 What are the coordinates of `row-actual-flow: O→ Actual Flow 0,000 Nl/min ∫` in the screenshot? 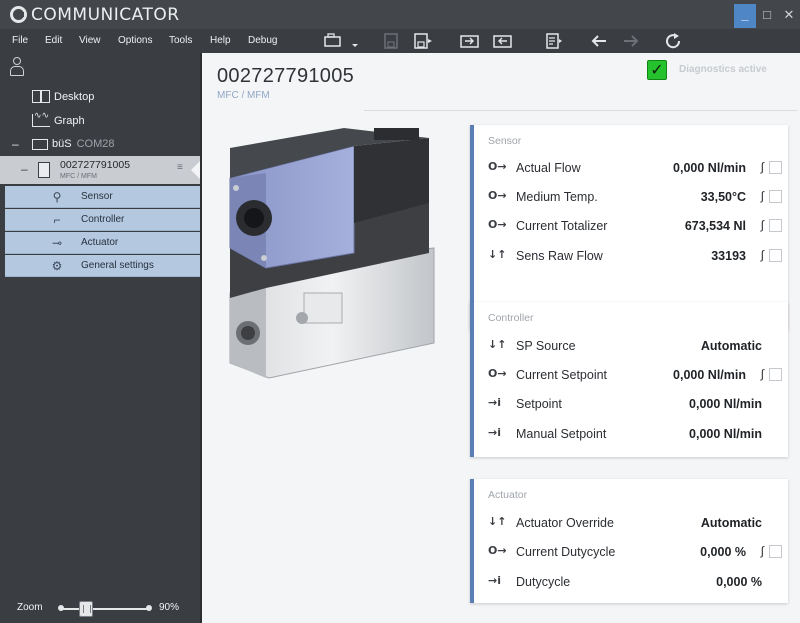 It's located at (637, 168).